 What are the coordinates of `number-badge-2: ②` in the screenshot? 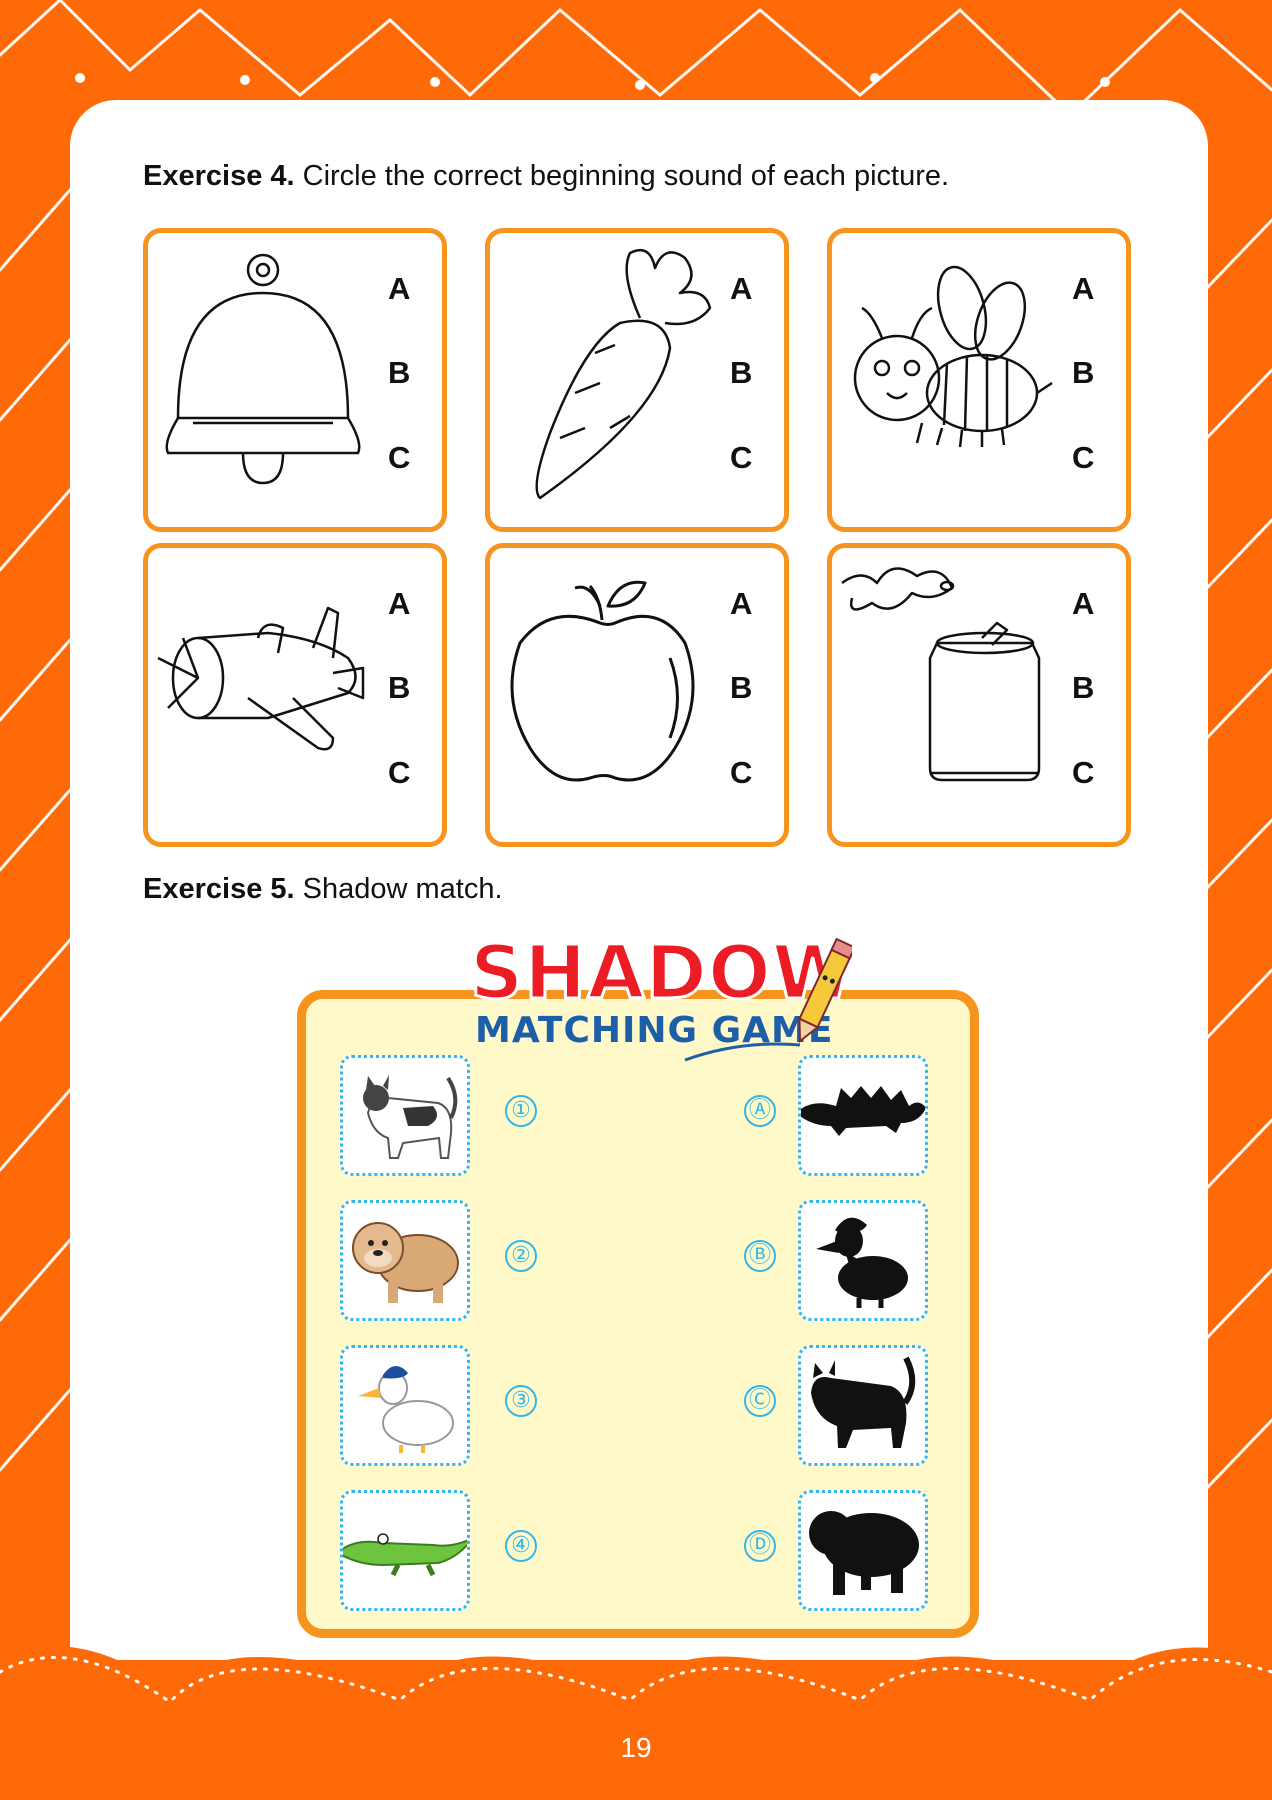 It's located at (521, 1256).